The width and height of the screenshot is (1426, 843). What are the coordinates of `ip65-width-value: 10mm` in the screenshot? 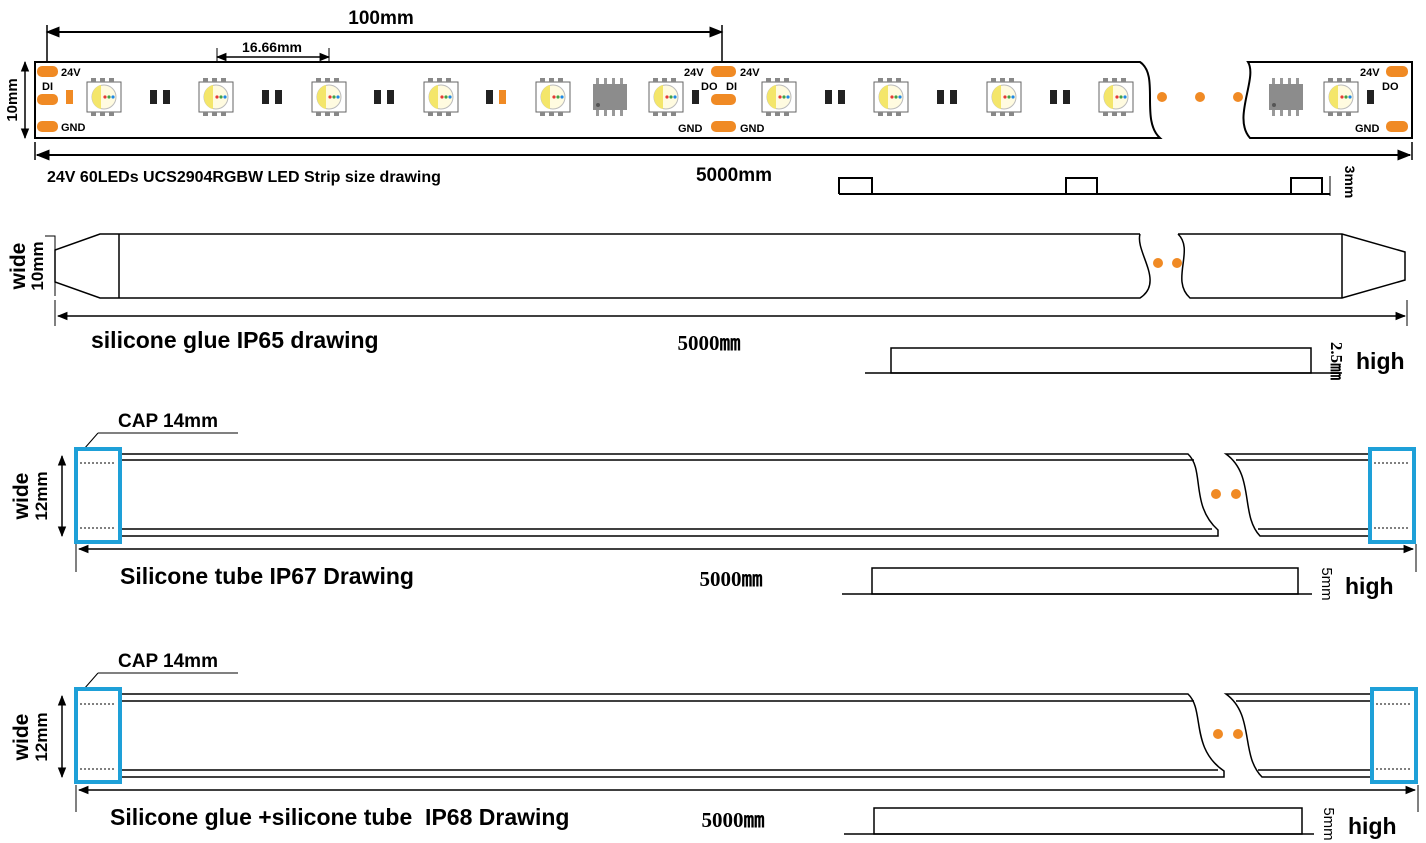 It's located at (37, 265).